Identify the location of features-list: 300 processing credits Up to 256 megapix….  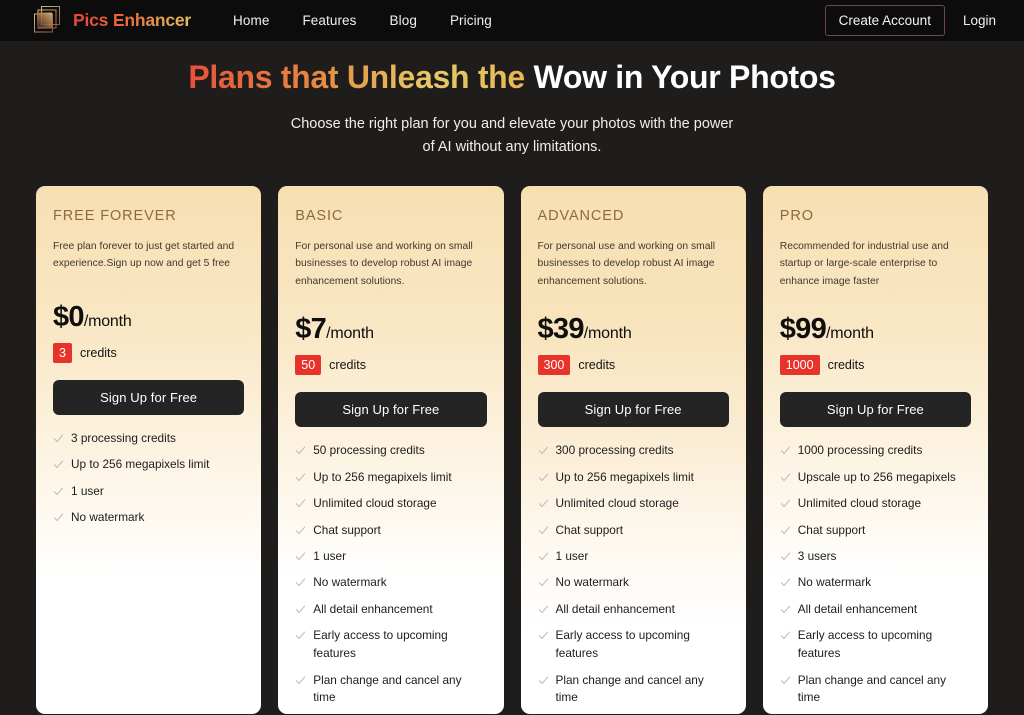
(633, 578).